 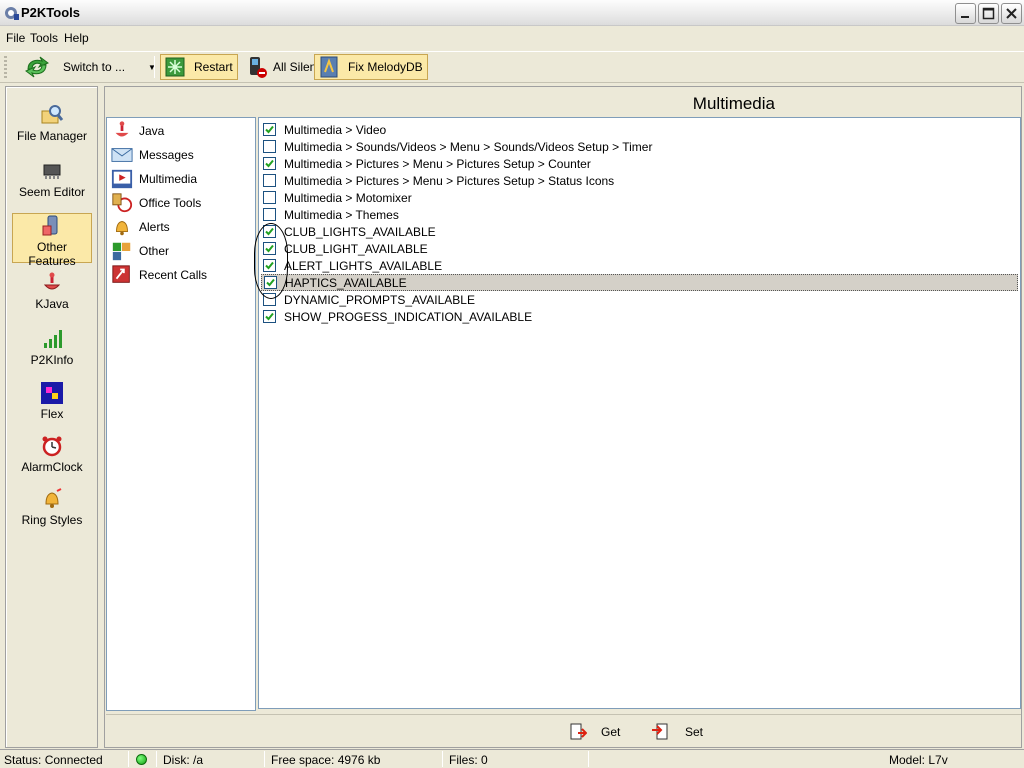 What do you see at coordinates (639, 282) in the screenshot?
I see `feature-row: HAPTICS_AVAILABLE` at bounding box center [639, 282].